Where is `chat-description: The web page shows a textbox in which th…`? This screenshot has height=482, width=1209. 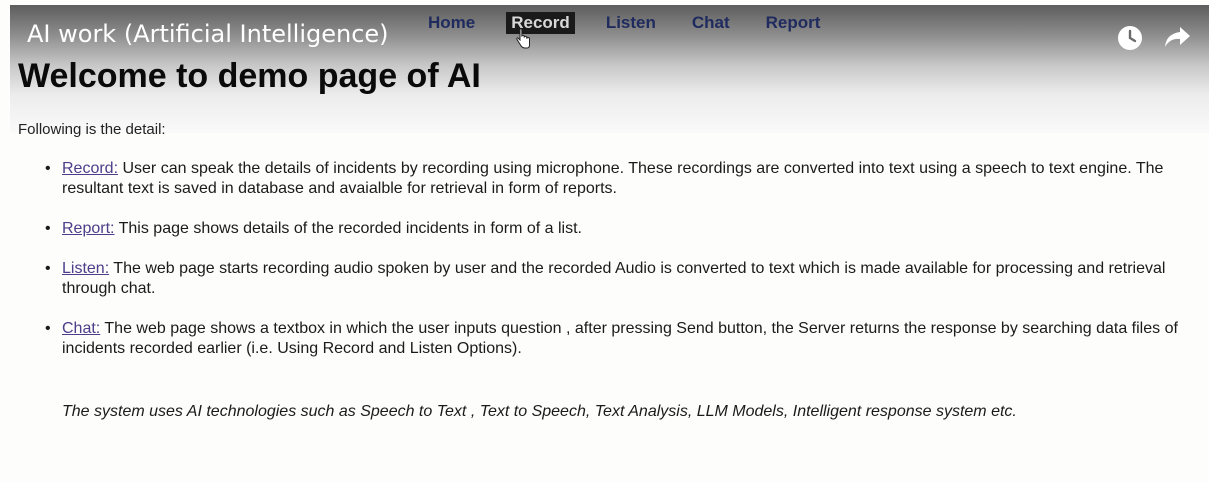 chat-description: The web page shows a textbox in which th… is located at coordinates (620, 338).